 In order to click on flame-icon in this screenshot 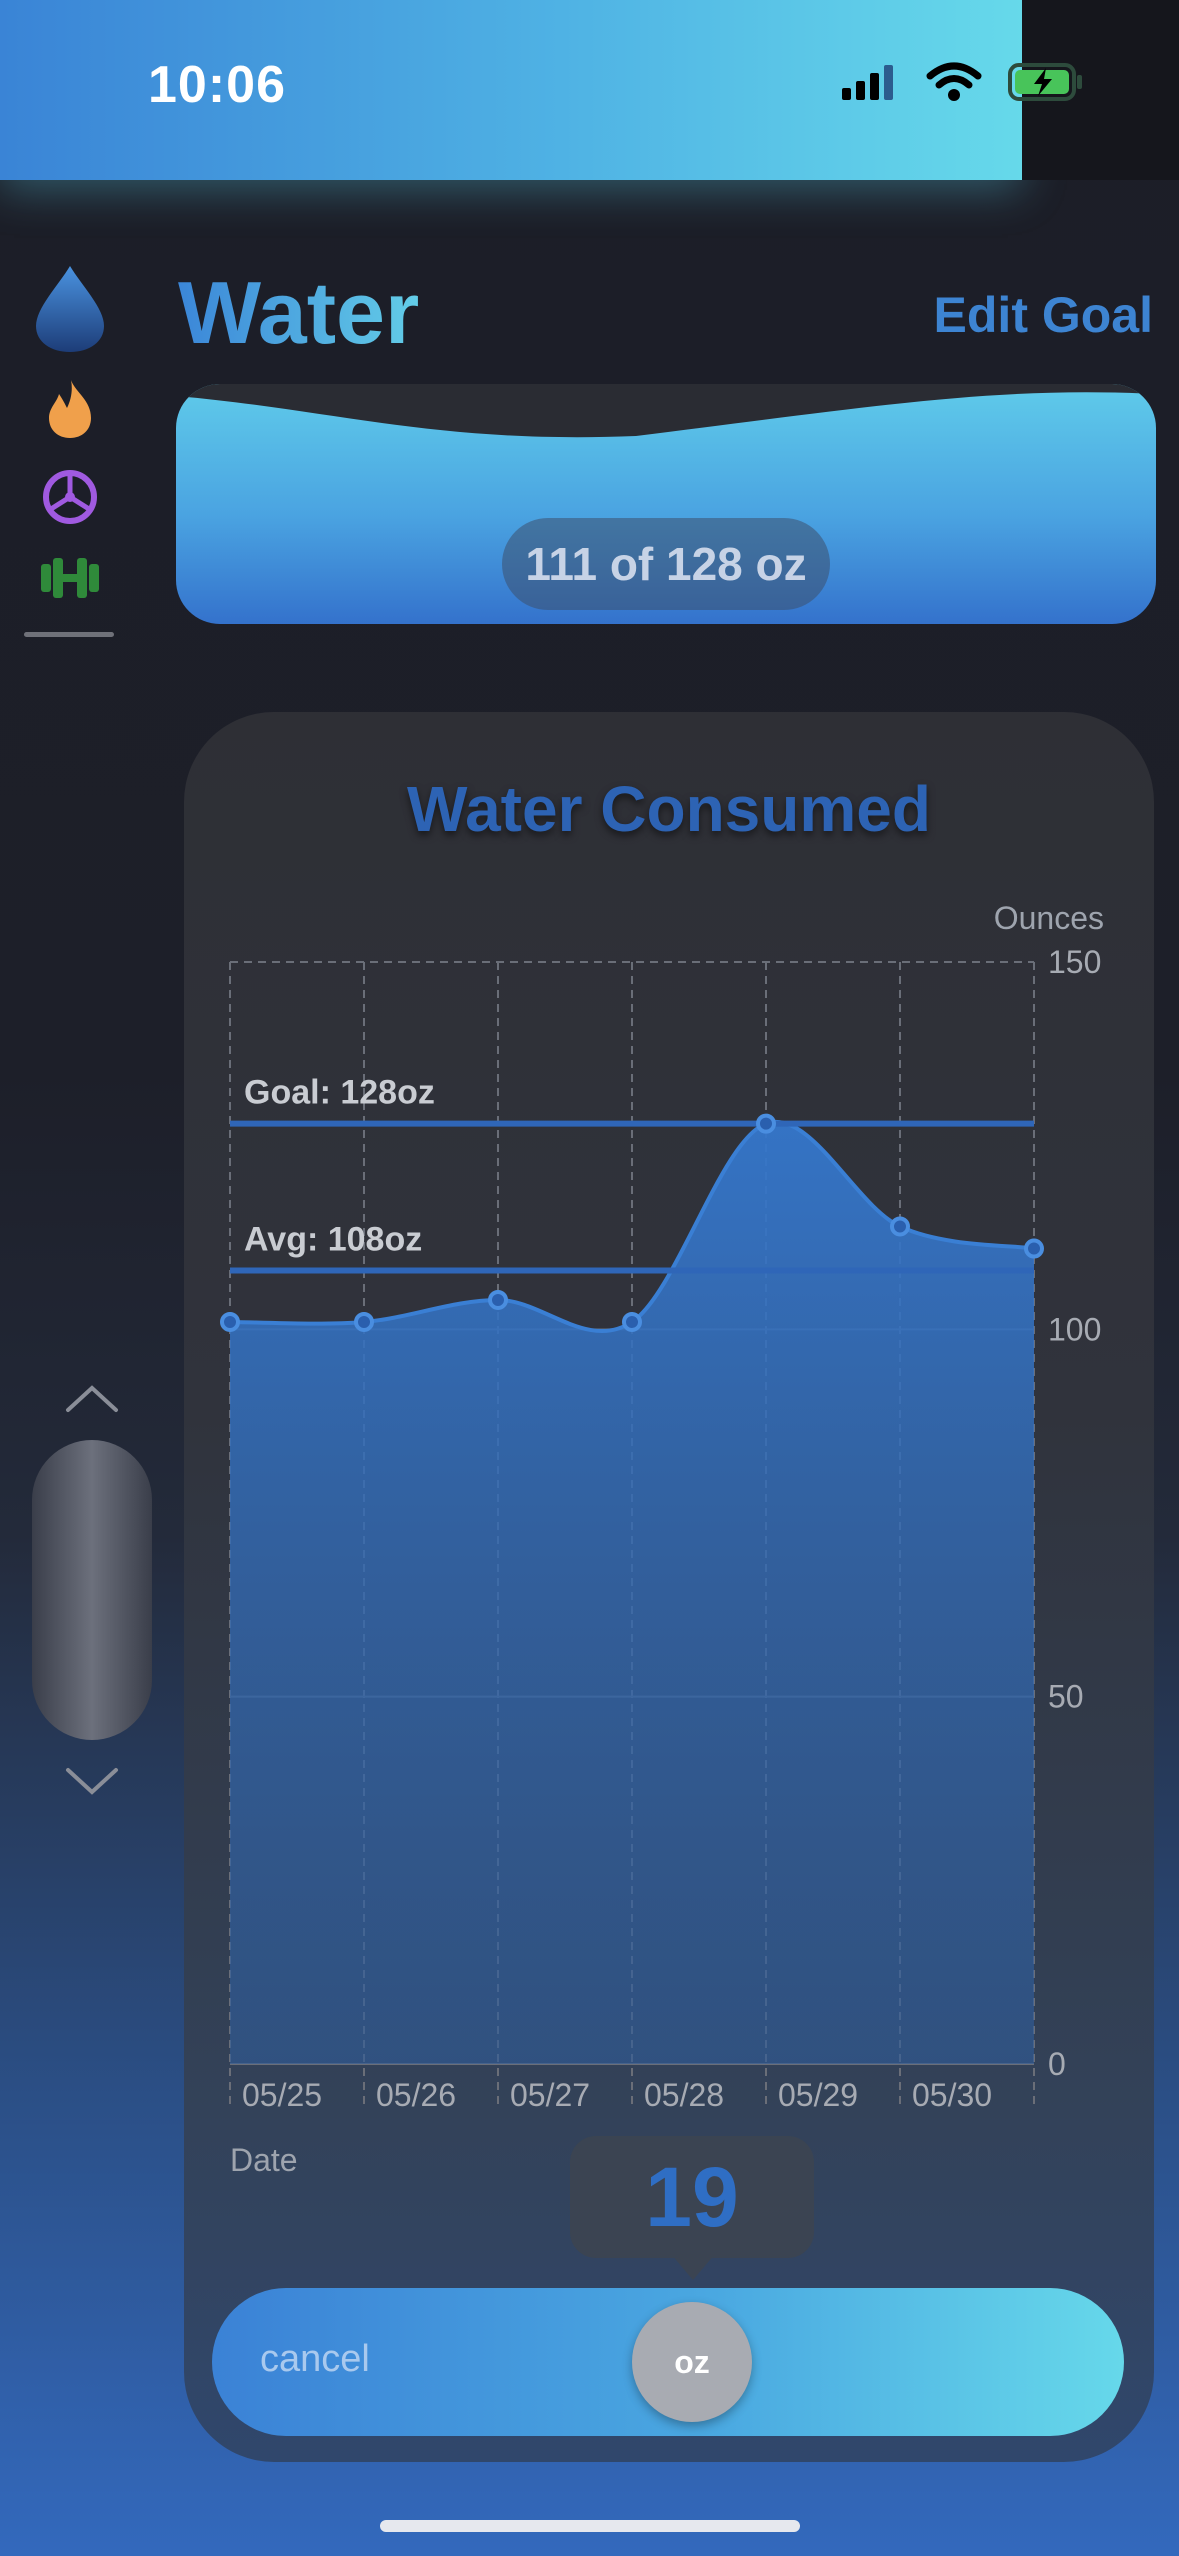, I will do `click(70, 409)`.